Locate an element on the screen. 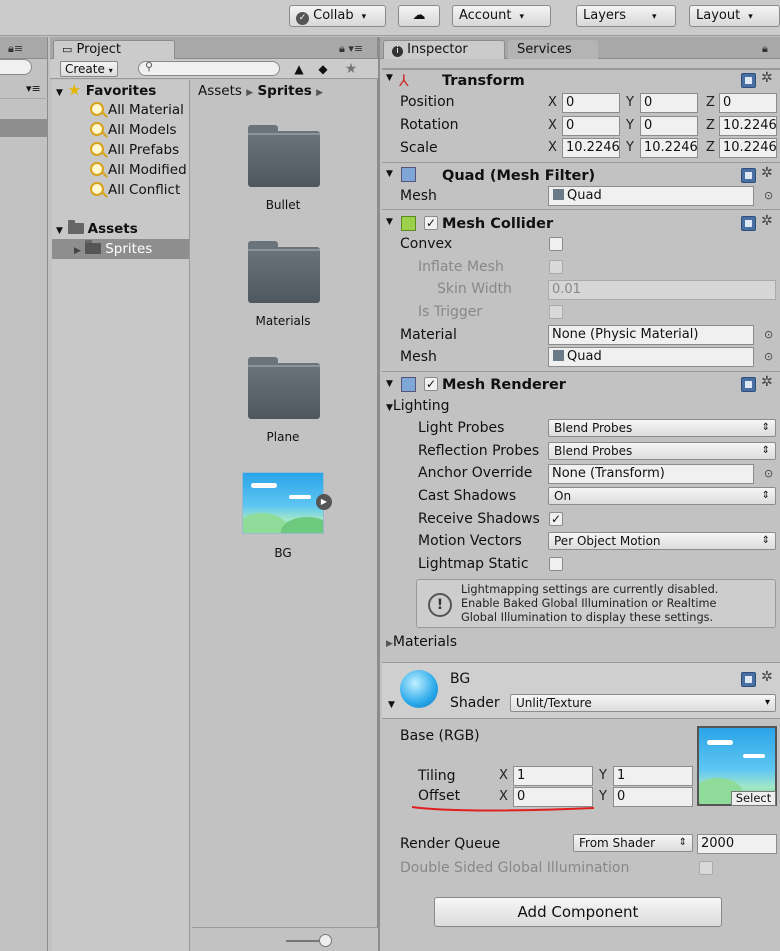 Image resolution: width=780 pixels, height=951 pixels. render-queue-field: 2000 is located at coordinates (737, 844).